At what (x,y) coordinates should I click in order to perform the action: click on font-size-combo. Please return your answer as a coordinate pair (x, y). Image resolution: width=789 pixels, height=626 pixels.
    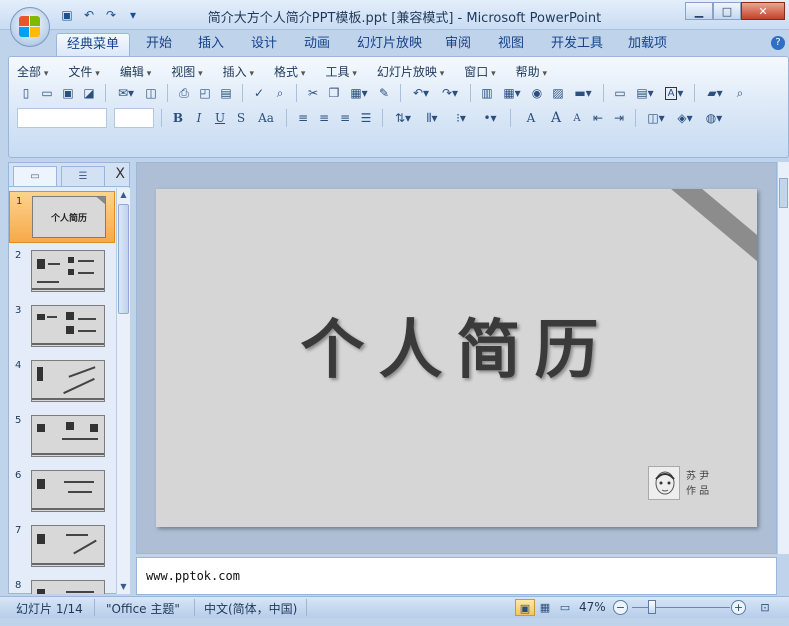
    Looking at the image, I should click on (134, 118).